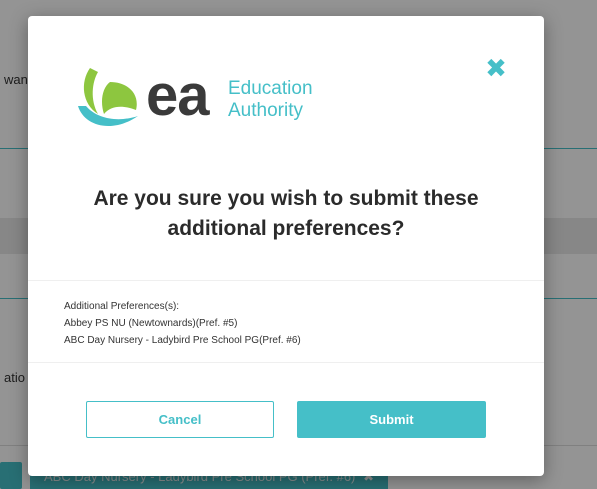 The height and width of the screenshot is (489, 597). What do you see at coordinates (270, 88) in the screenshot?
I see `logo-line-1: Education` at bounding box center [270, 88].